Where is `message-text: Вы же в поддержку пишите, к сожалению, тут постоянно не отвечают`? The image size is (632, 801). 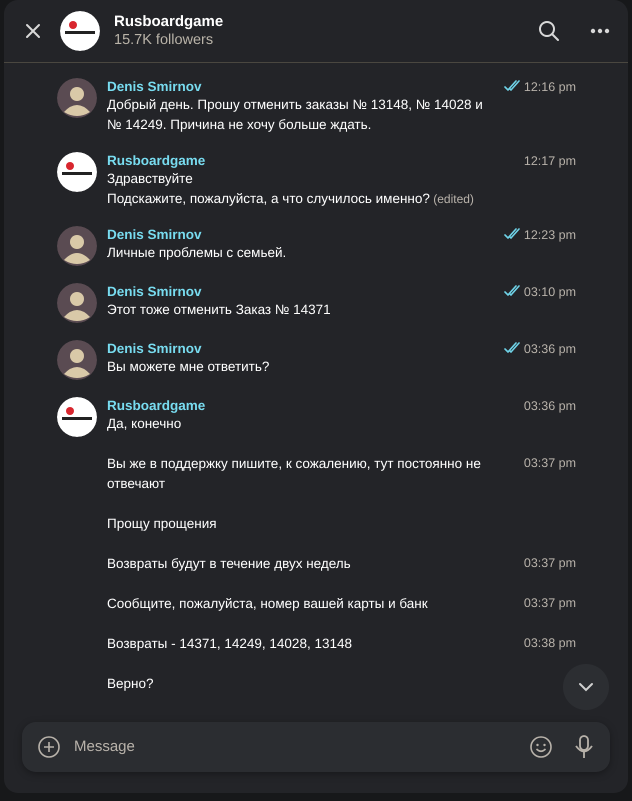 message-text: Вы же в поддержку пишите, к сожалению, тут постоянно не отвечают is located at coordinates (294, 474).